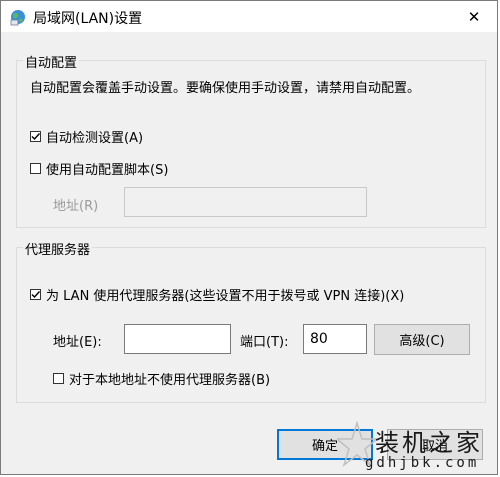 Image resolution: width=500 pixels, height=477 pixels. I want to click on bypass-local-check-box, so click(58, 378).